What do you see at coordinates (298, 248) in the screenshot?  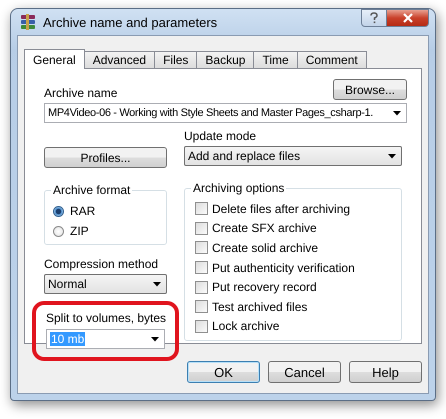 I see `checkbox-option: Create solid archive` at bounding box center [298, 248].